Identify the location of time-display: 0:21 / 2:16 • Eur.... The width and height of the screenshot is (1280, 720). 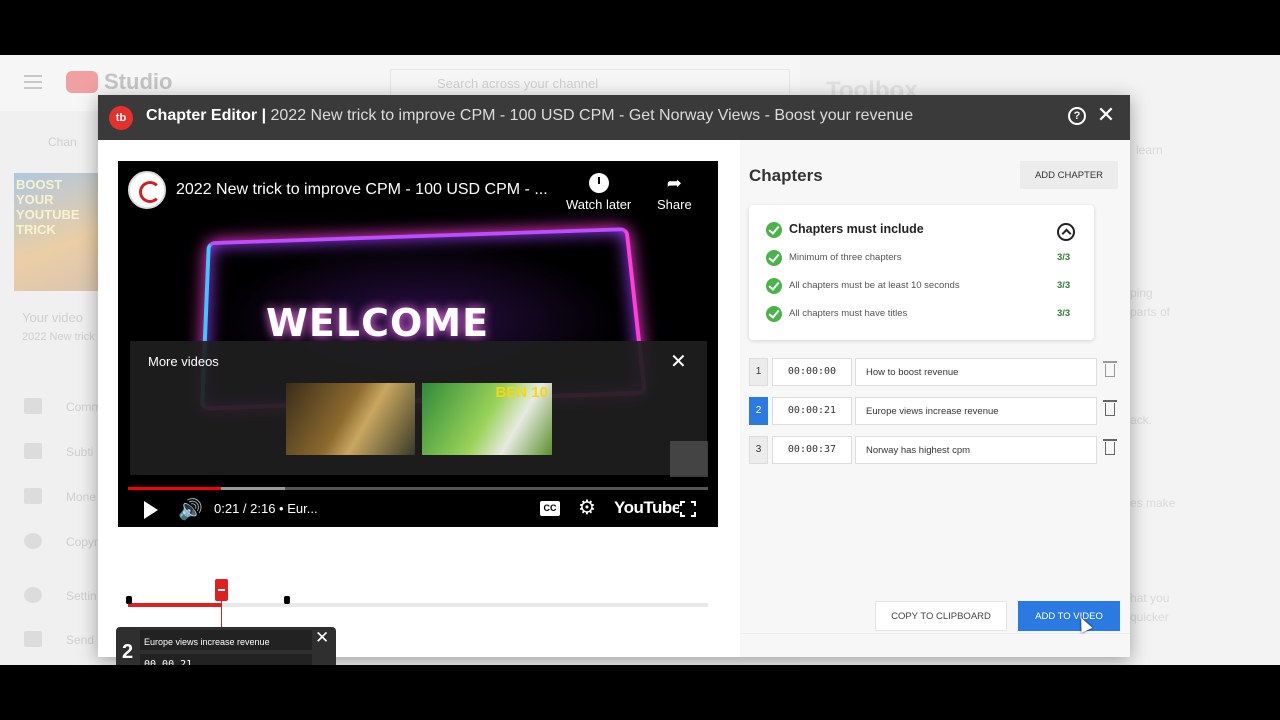
(266, 508).